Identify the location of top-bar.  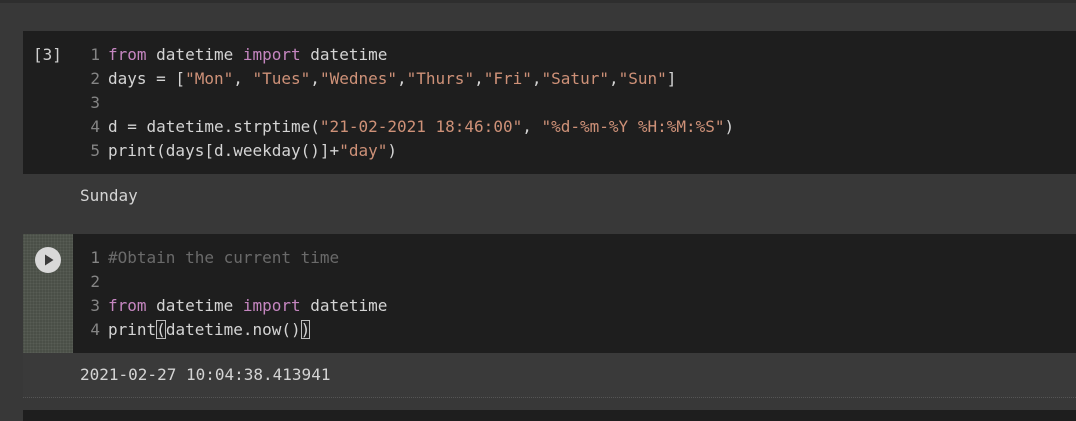
(538, 1).